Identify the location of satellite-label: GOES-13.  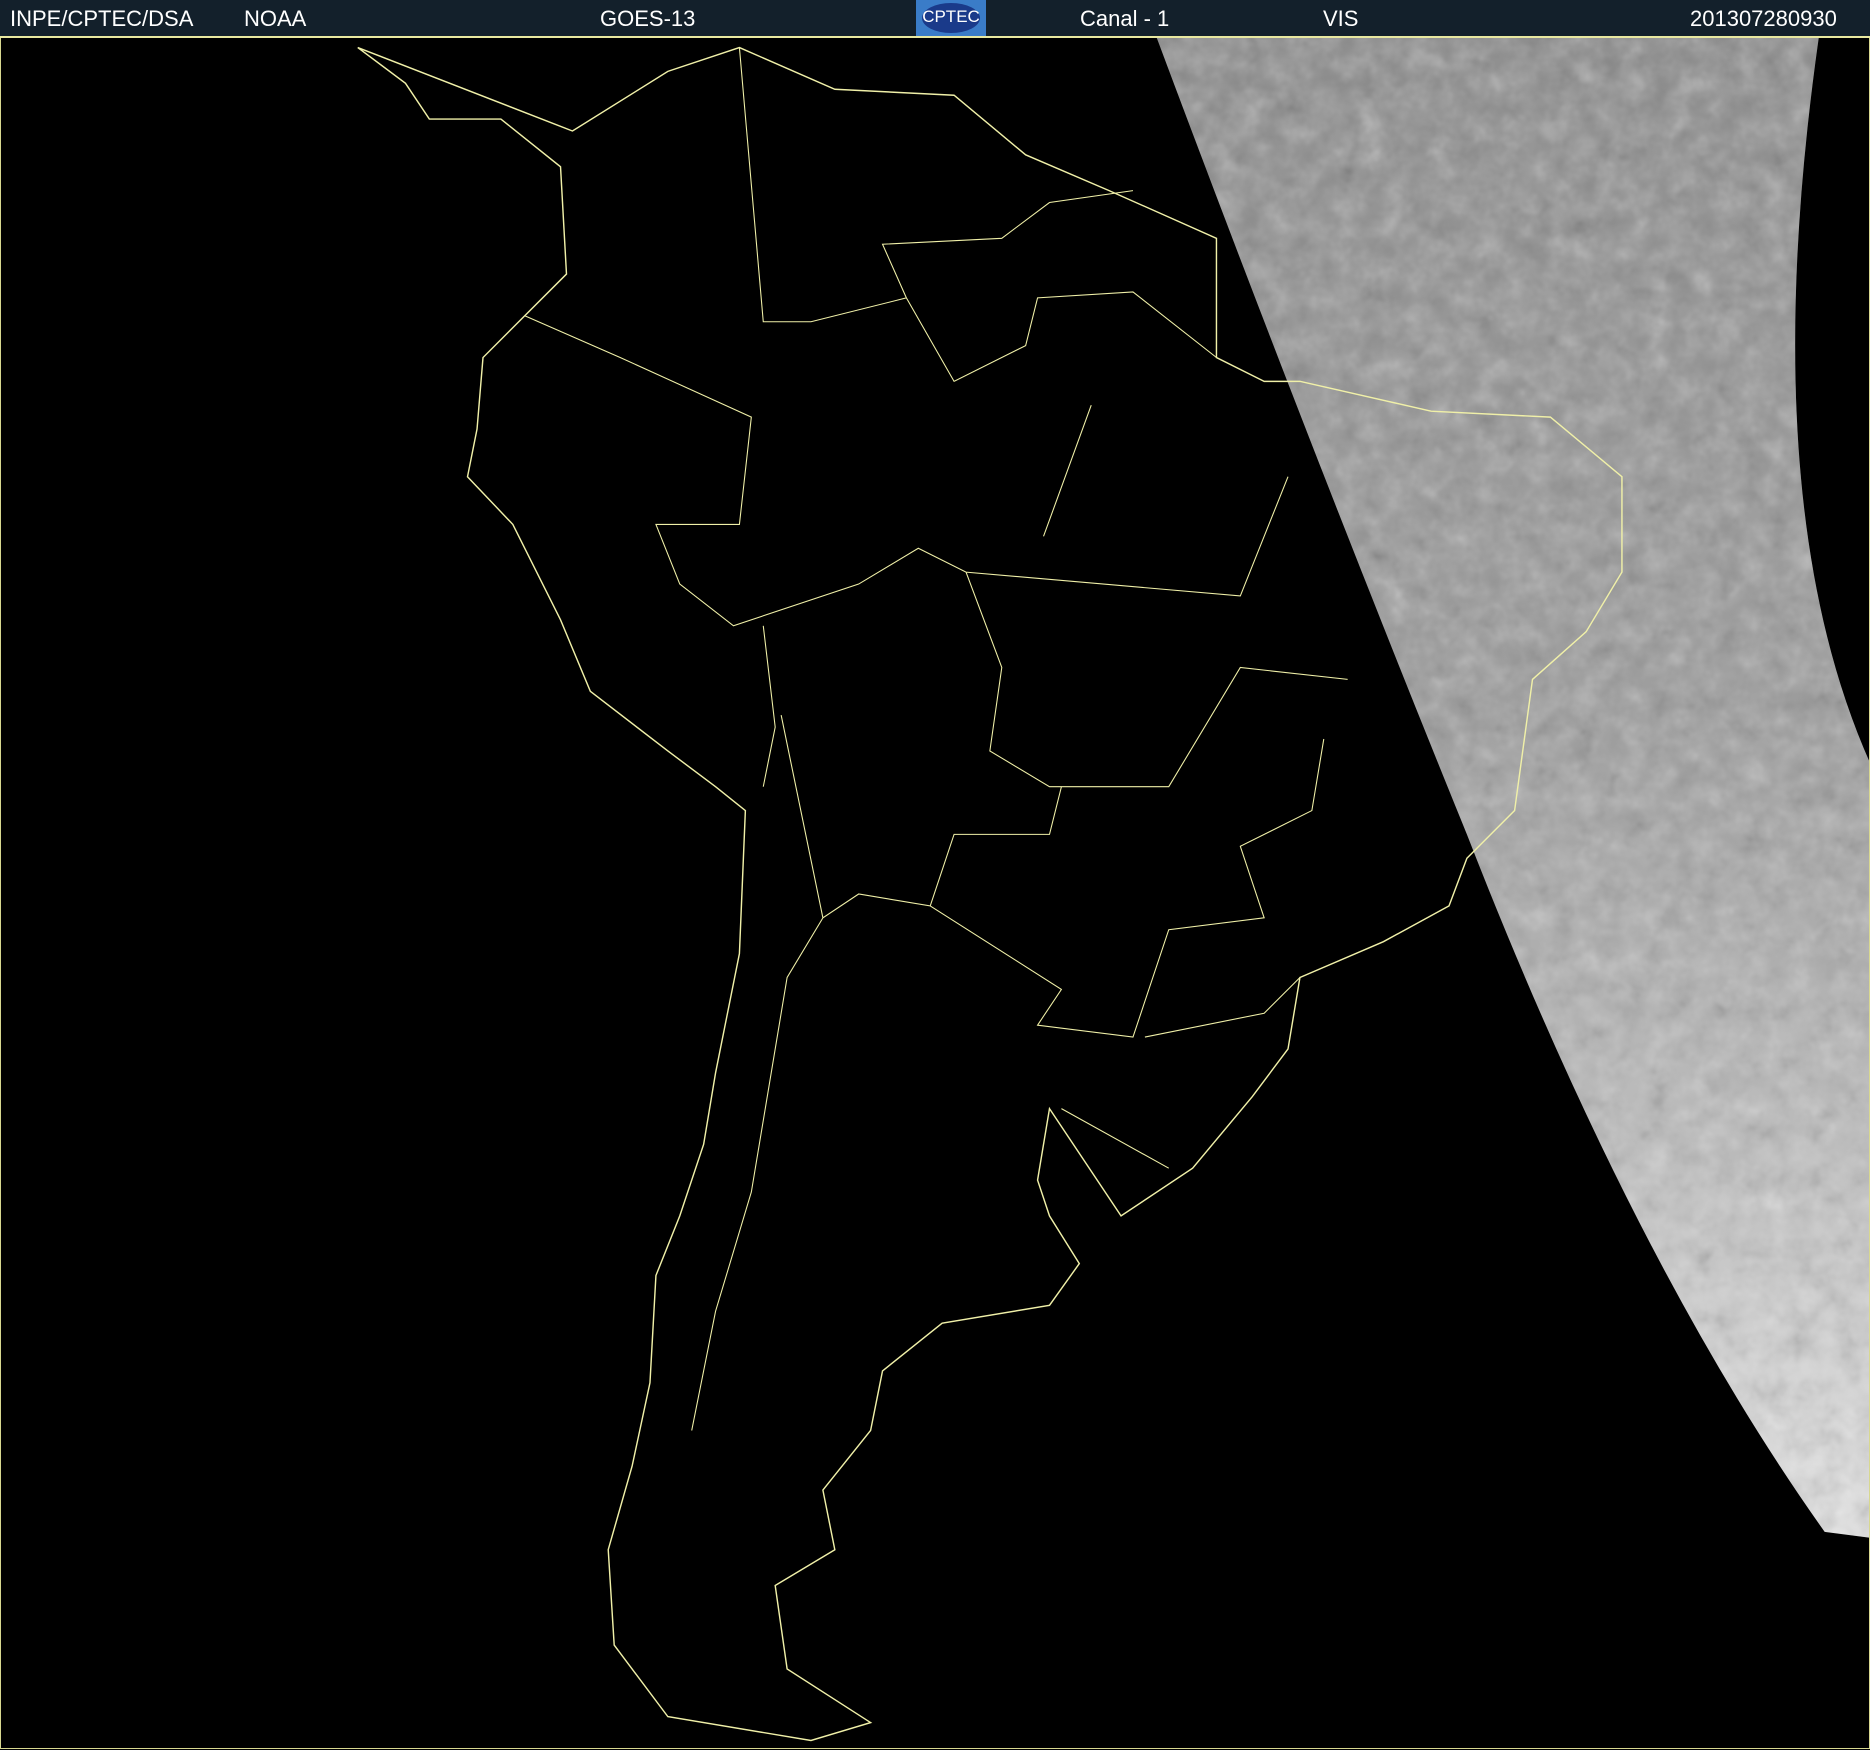
(648, 18).